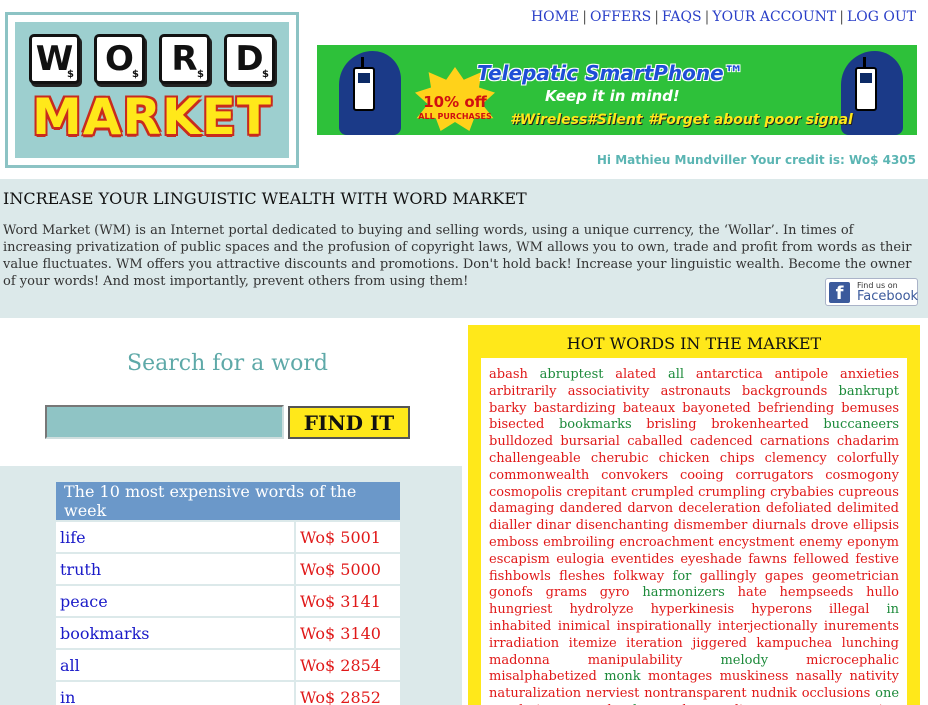 The height and width of the screenshot is (705, 928). What do you see at coordinates (802, 492) in the screenshot?
I see `hot-word-link: crybabies` at bounding box center [802, 492].